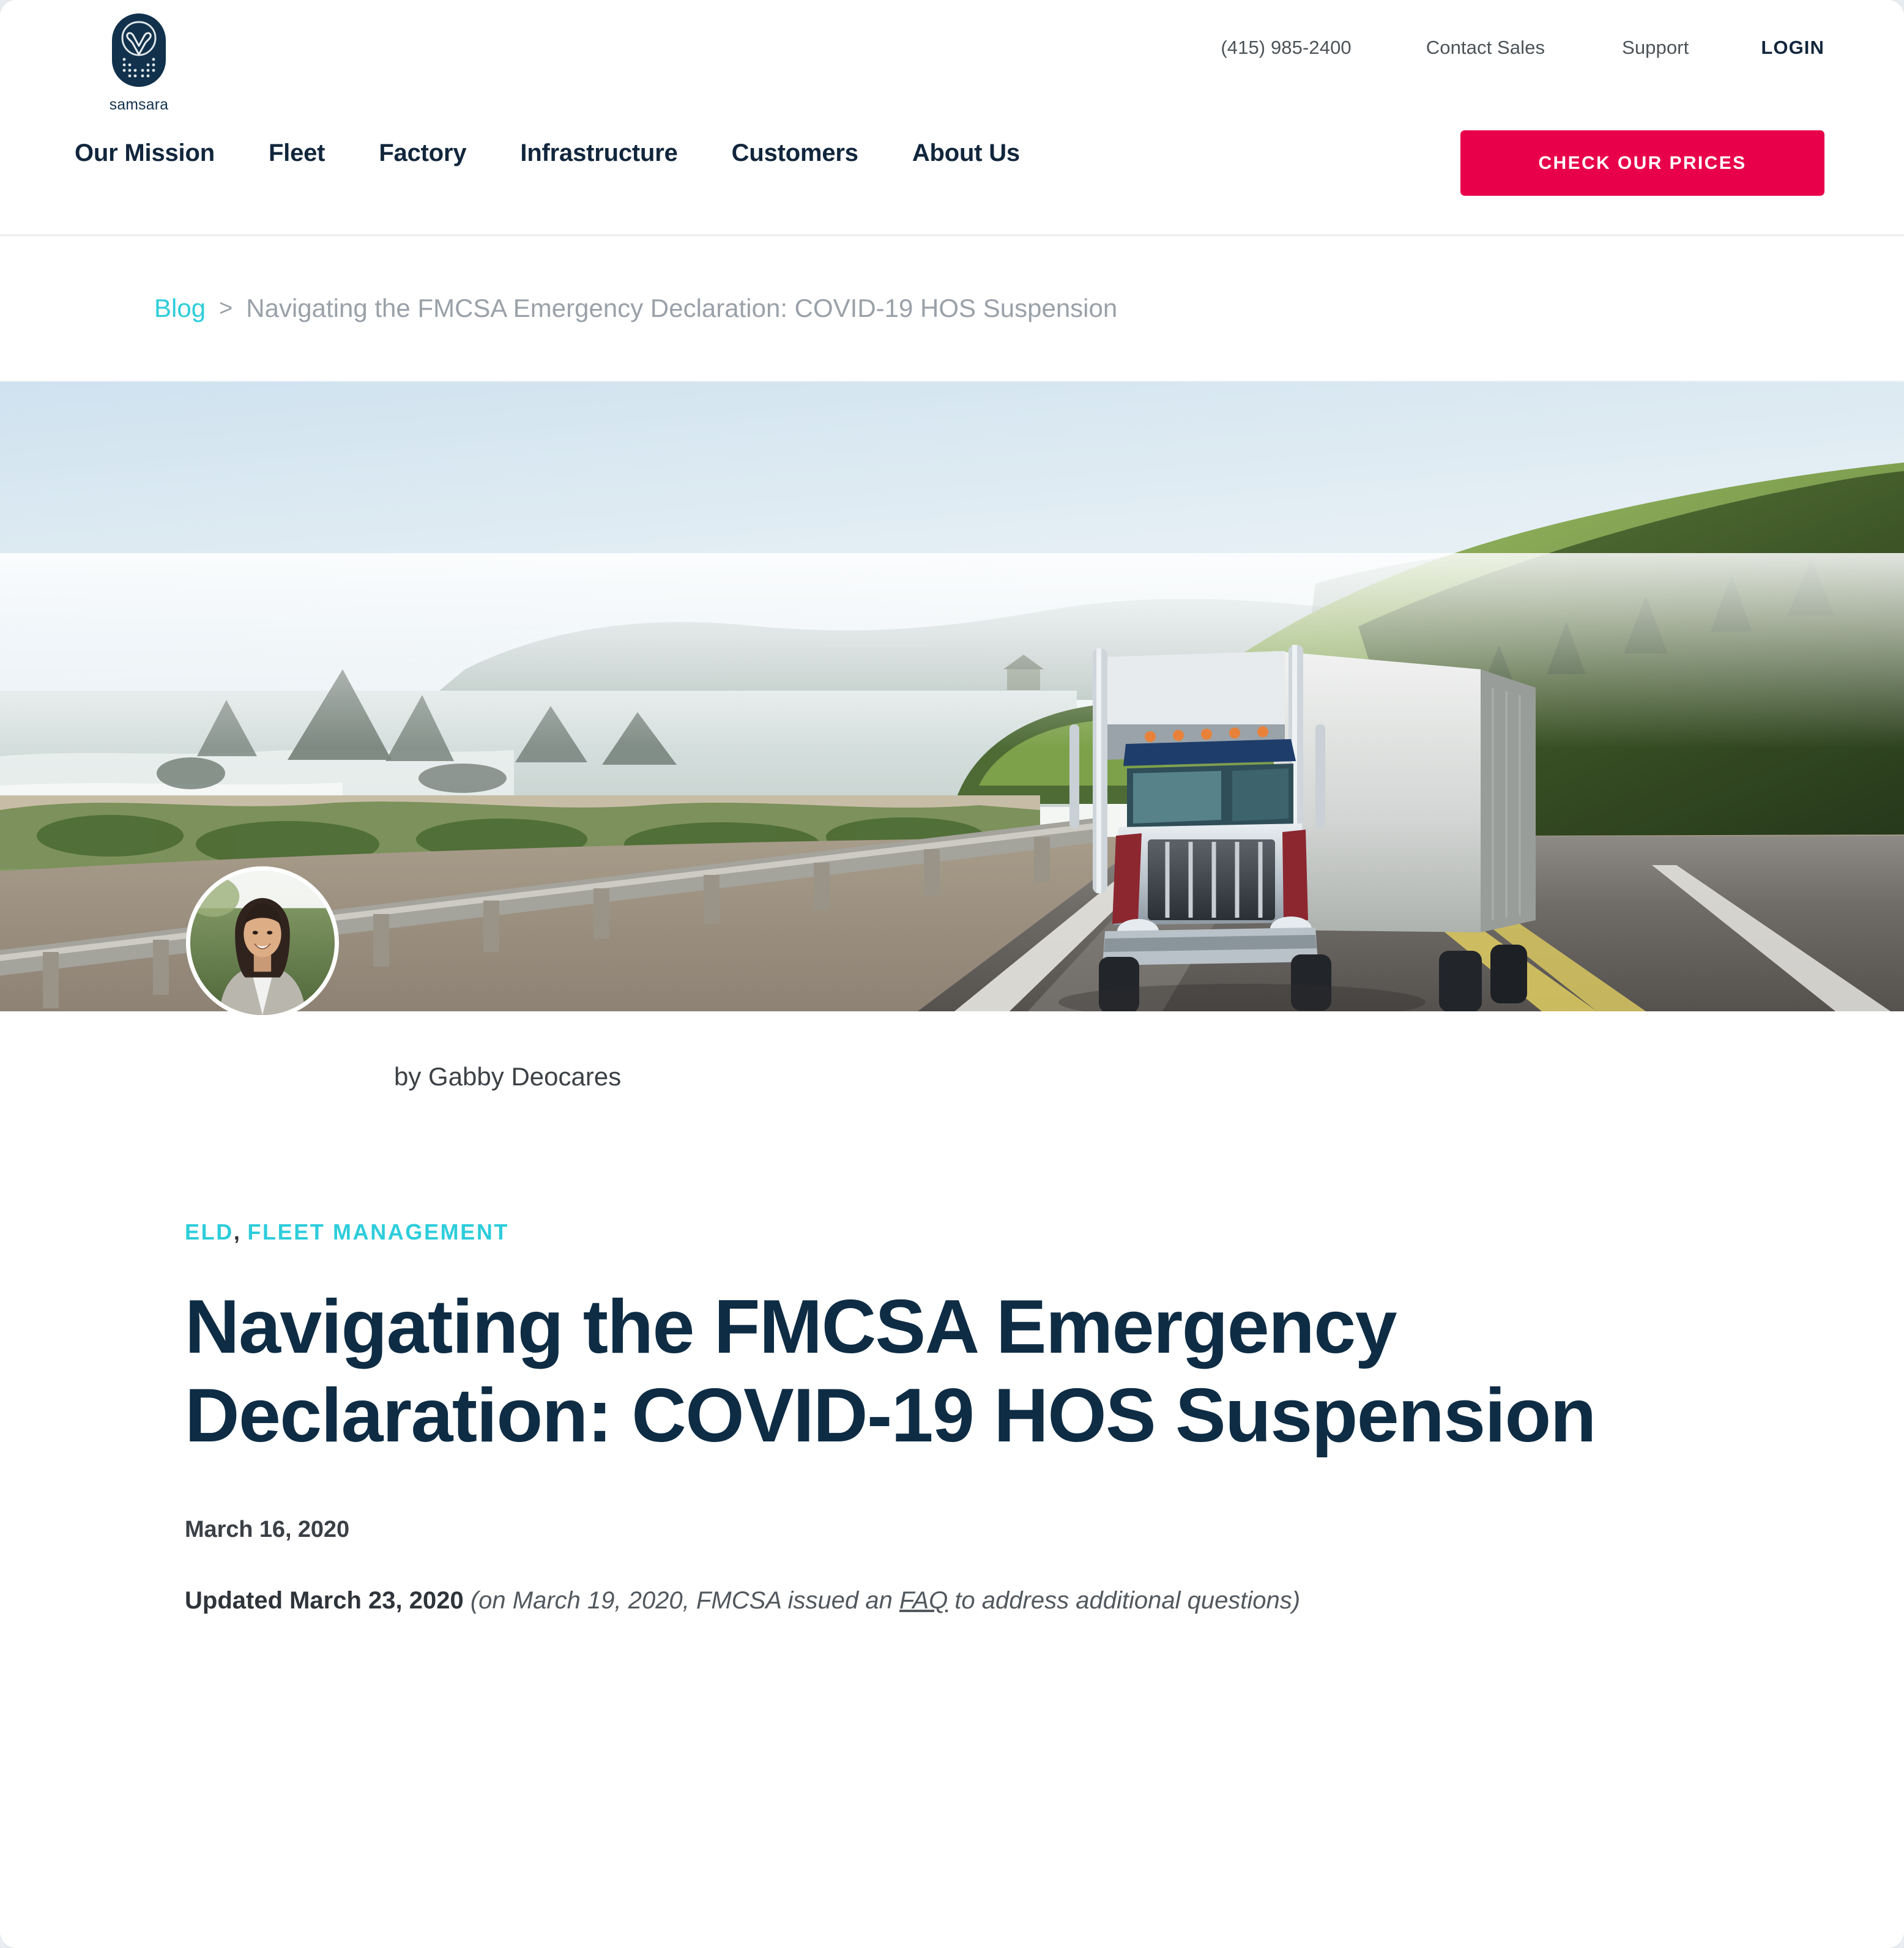 The height and width of the screenshot is (1948, 1904). I want to click on login-link: LOGIN, so click(1792, 48).